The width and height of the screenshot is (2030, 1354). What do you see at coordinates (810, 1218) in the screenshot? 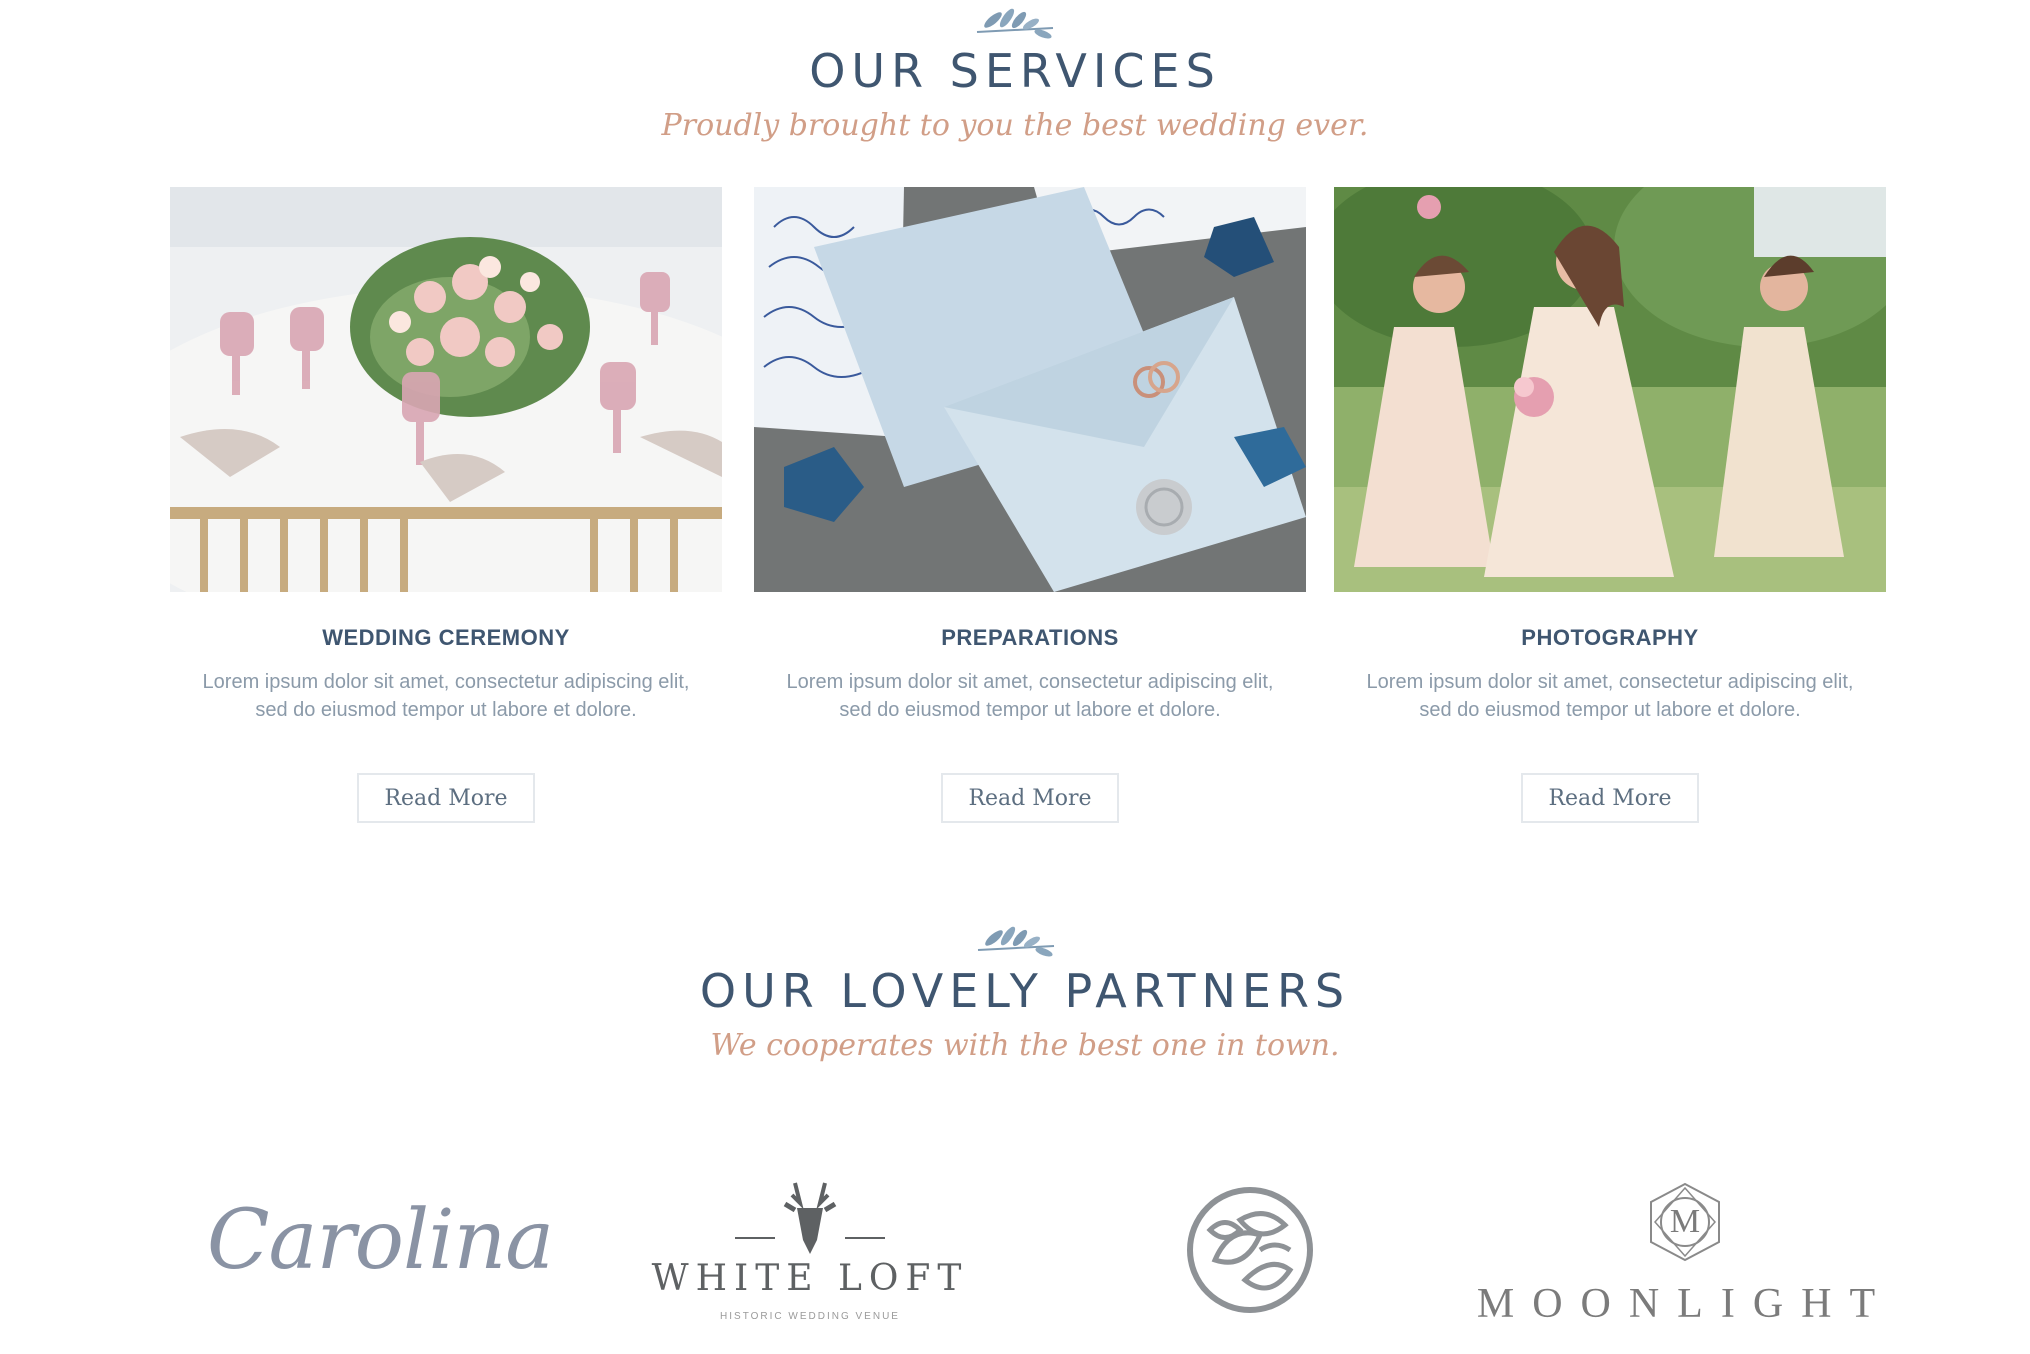
I see `deer-head-icon` at bounding box center [810, 1218].